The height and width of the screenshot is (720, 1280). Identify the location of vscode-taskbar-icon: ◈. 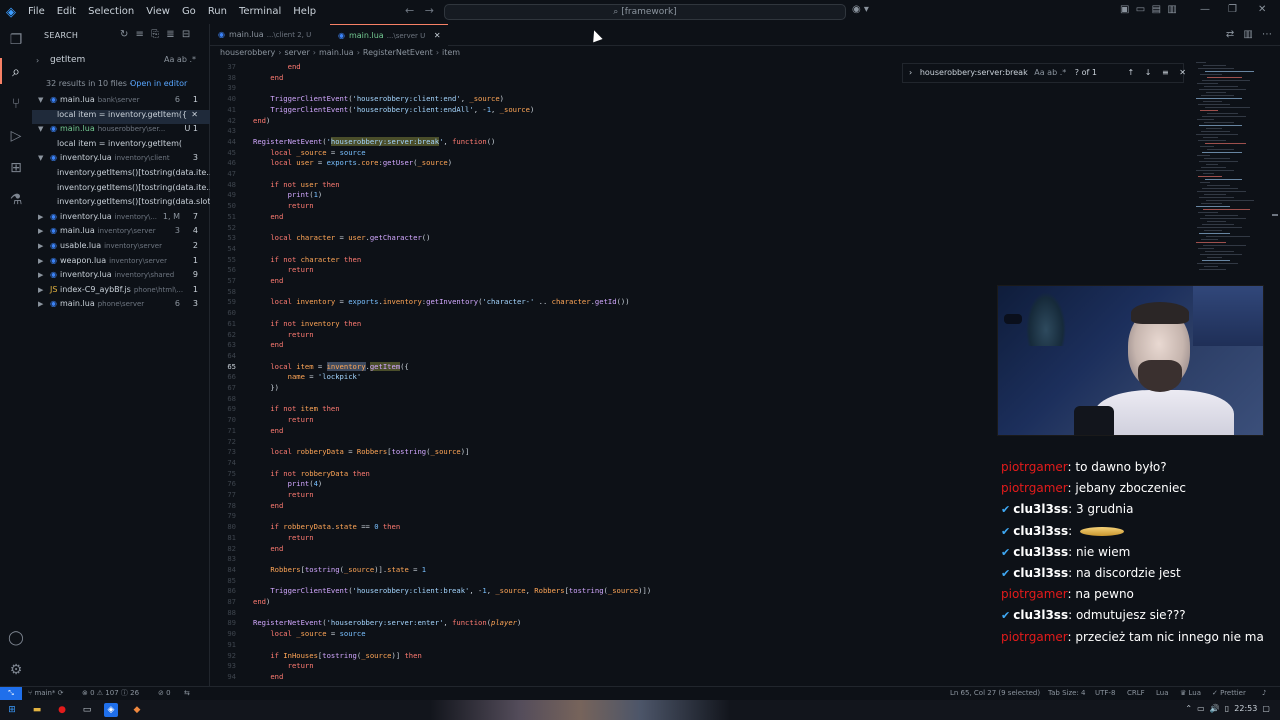
(111, 710).